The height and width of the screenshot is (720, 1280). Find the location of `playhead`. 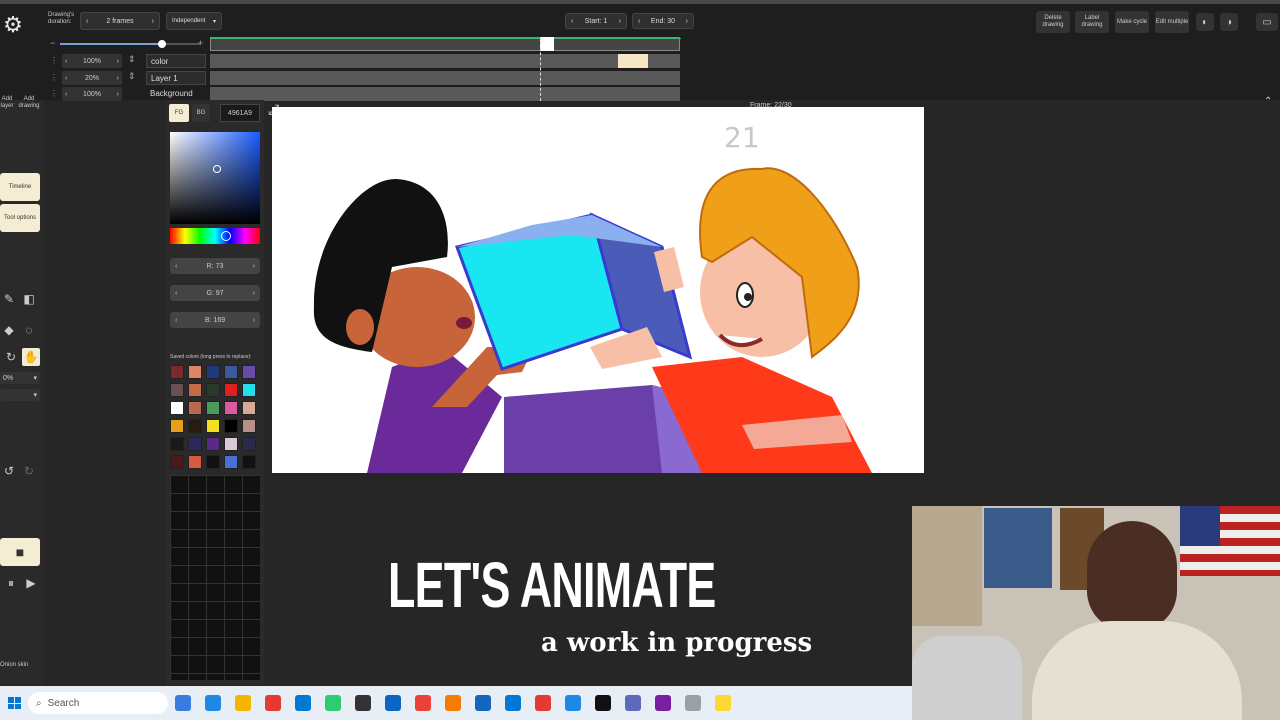

playhead is located at coordinates (547, 44).